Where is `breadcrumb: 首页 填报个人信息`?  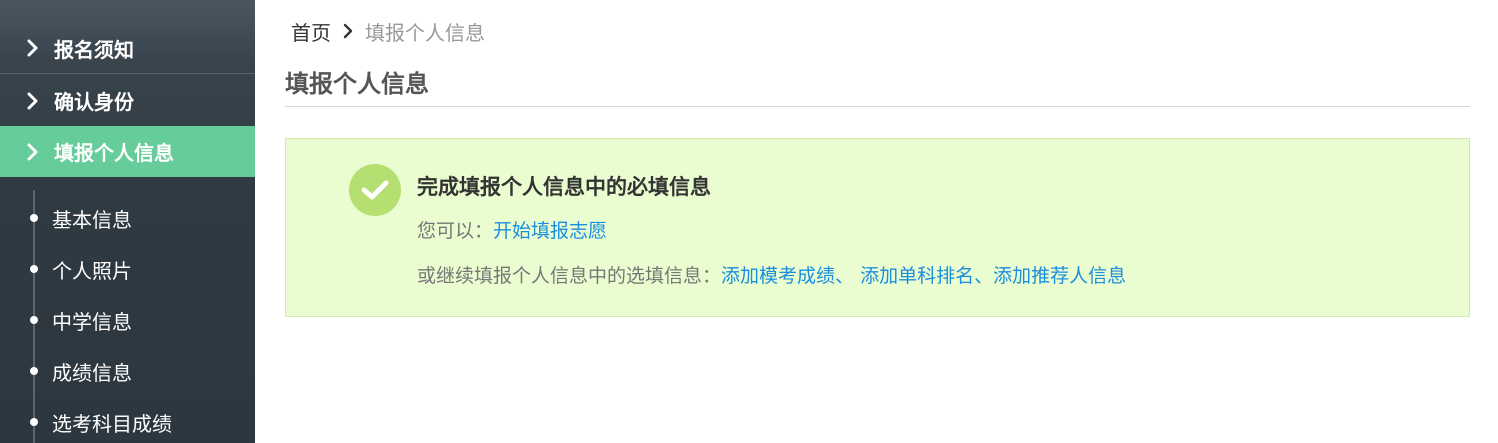
breadcrumb: 首页 填报个人信息 is located at coordinates (388, 31).